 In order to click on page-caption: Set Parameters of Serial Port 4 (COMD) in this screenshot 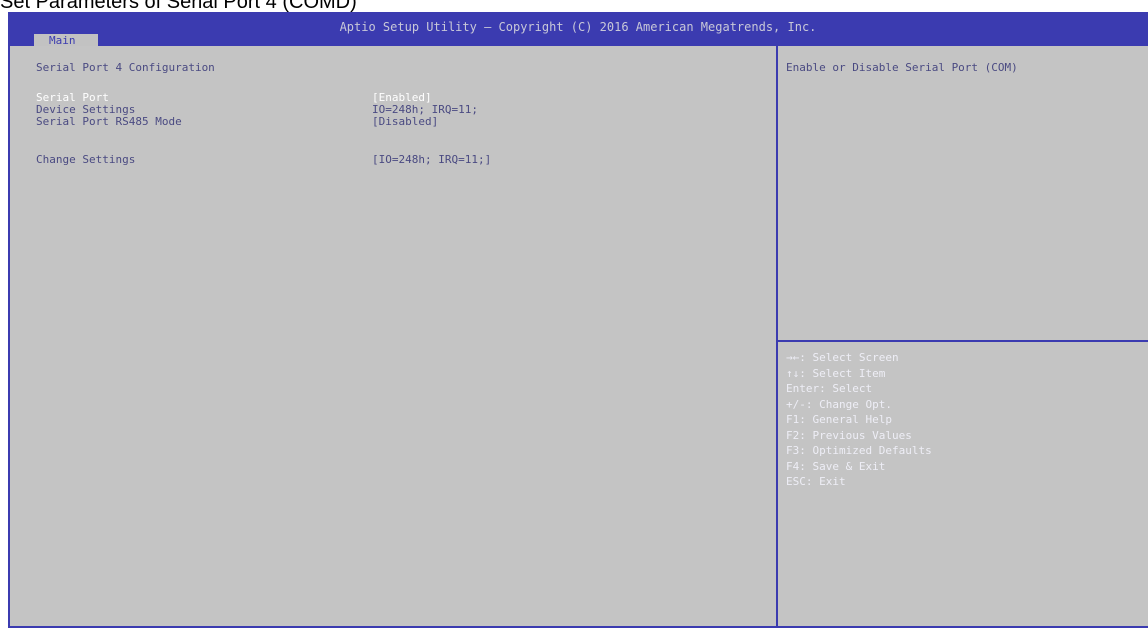, I will do `click(178, 6)`.